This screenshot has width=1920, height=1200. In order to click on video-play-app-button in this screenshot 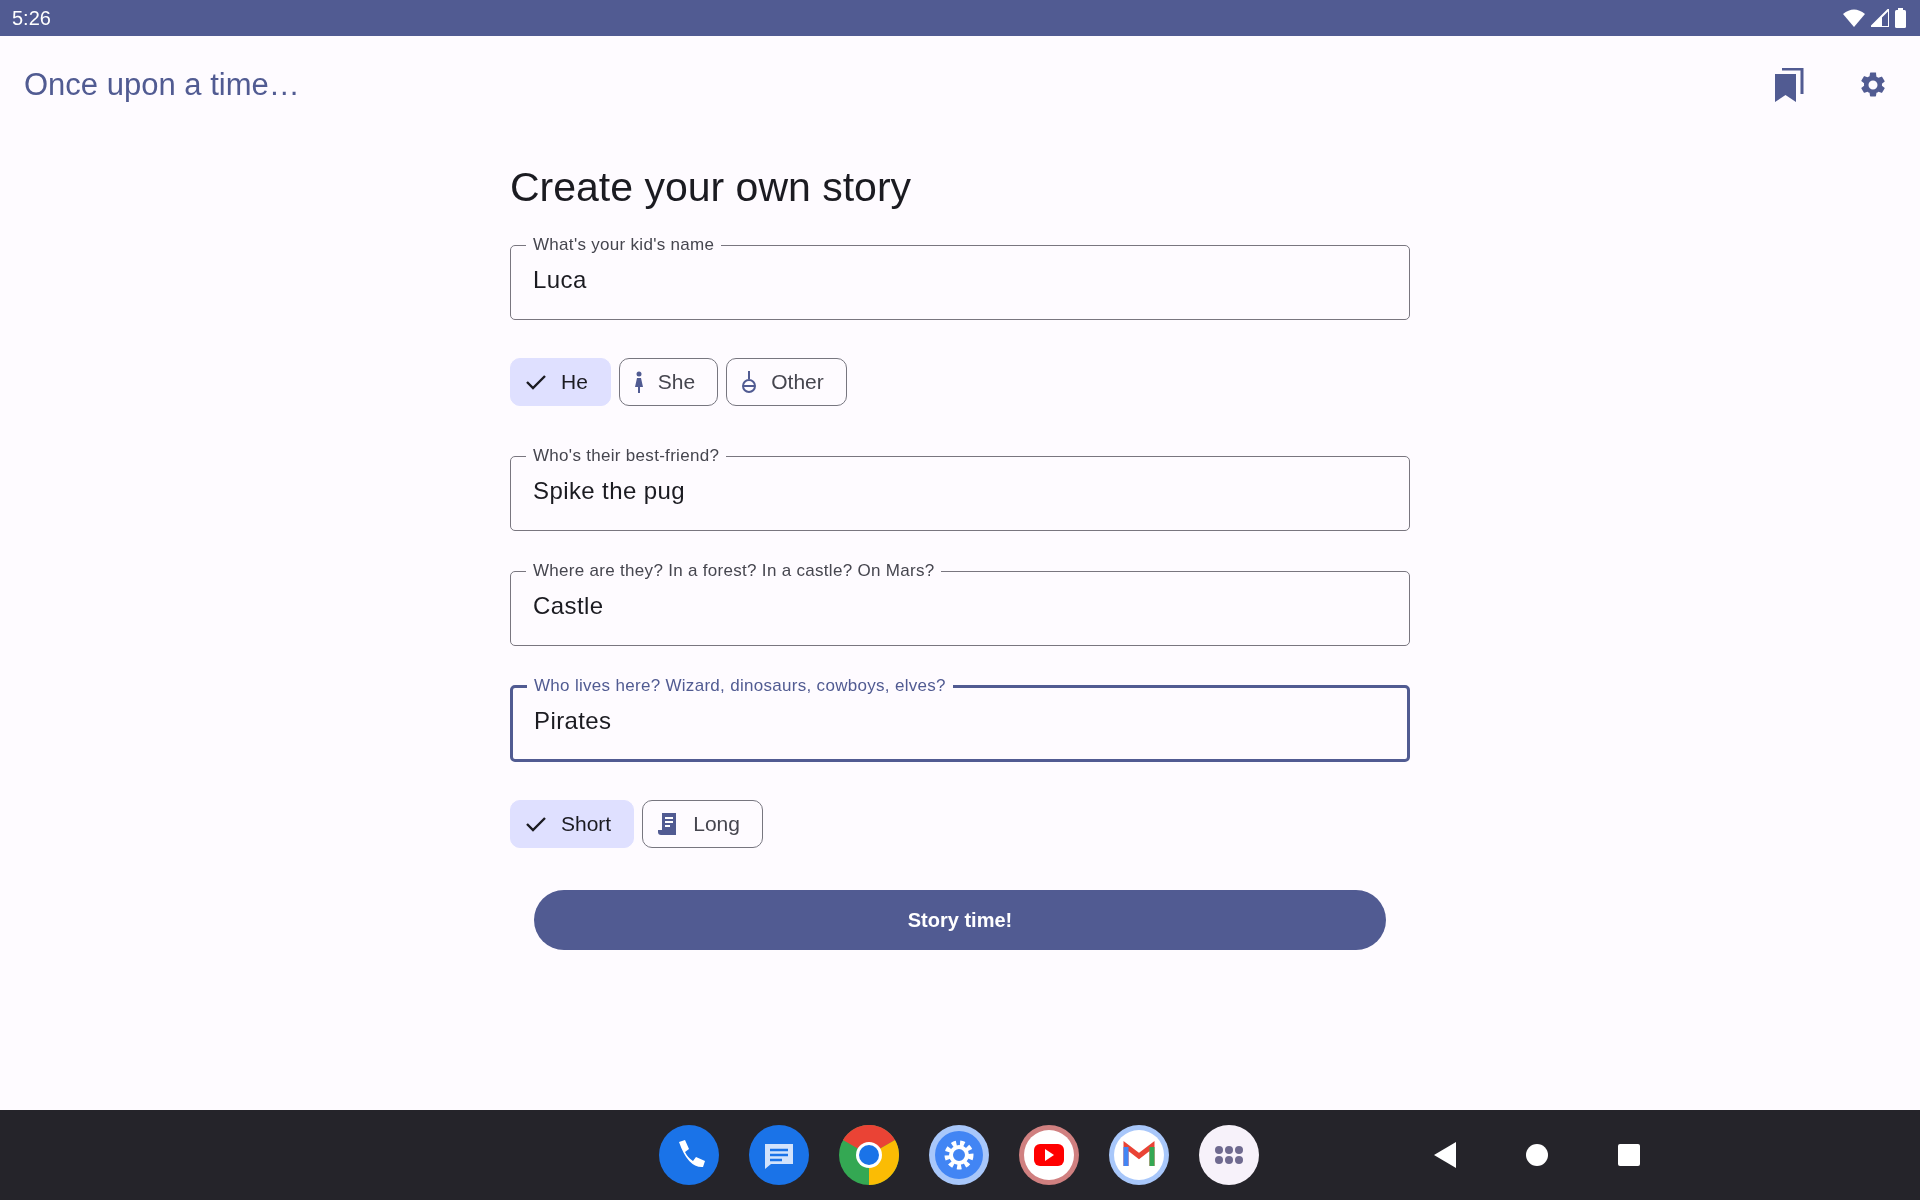, I will do `click(1049, 1155)`.